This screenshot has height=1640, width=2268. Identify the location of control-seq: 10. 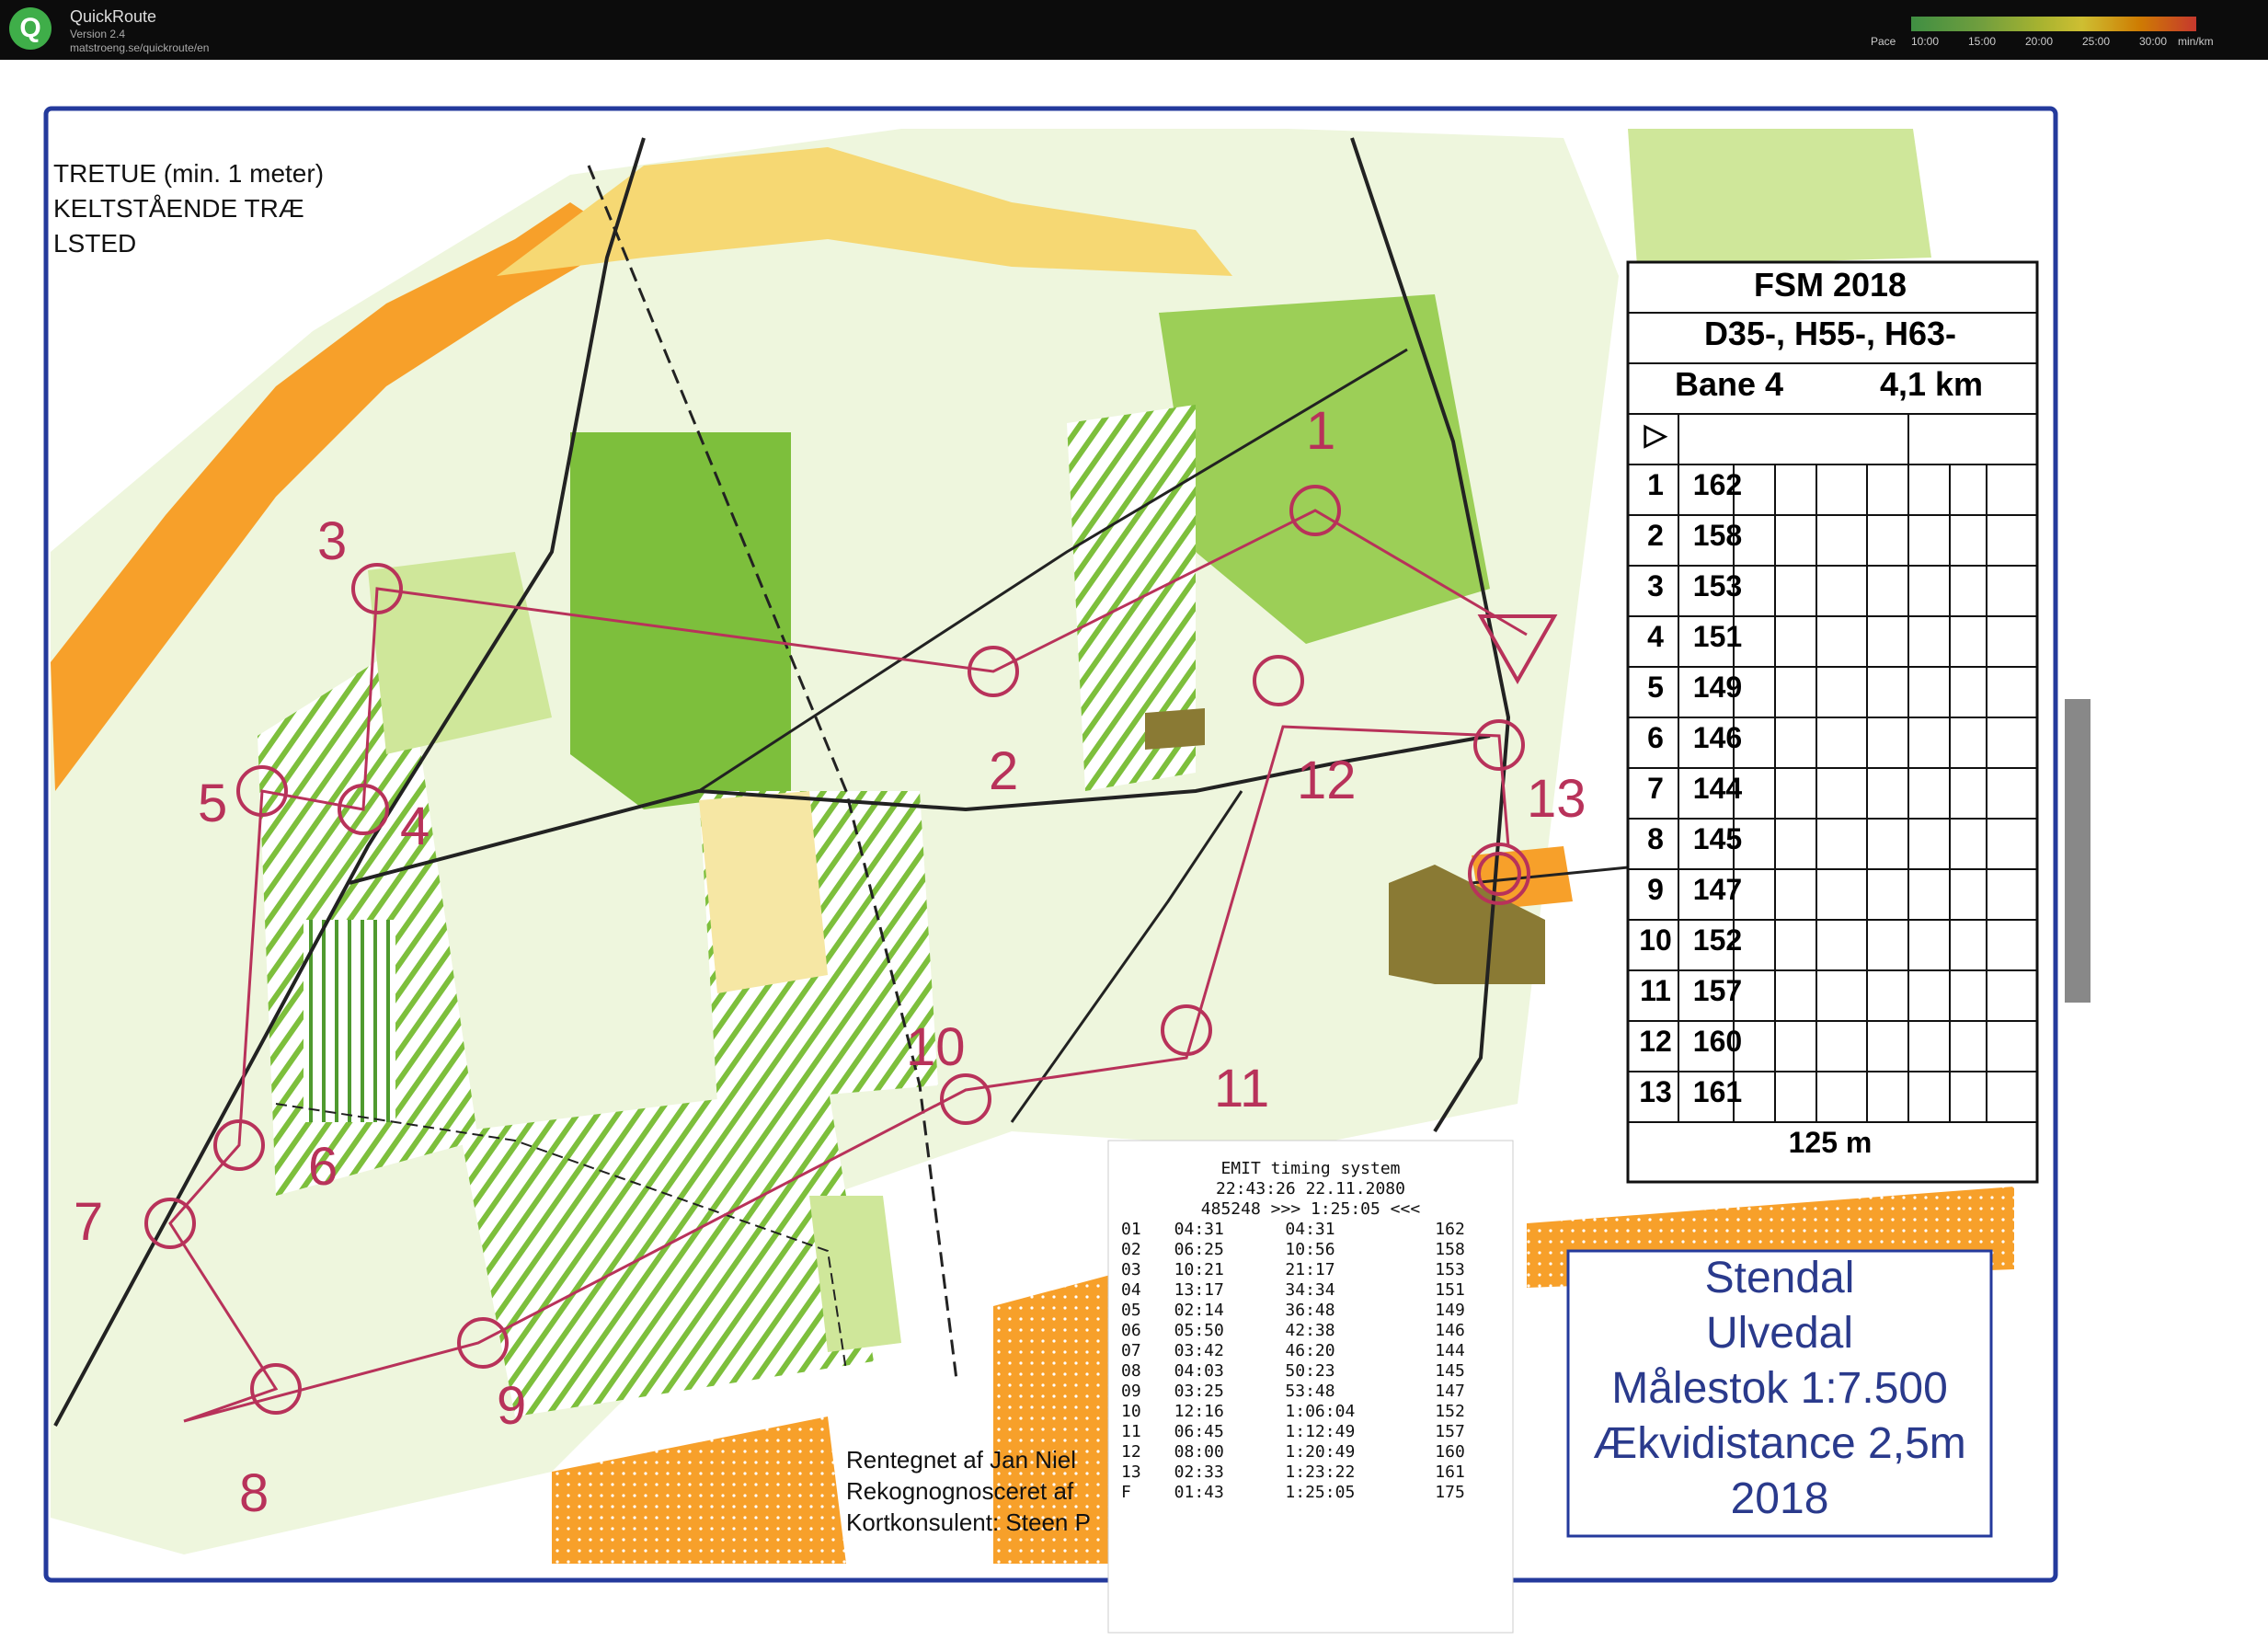
(1655, 940).